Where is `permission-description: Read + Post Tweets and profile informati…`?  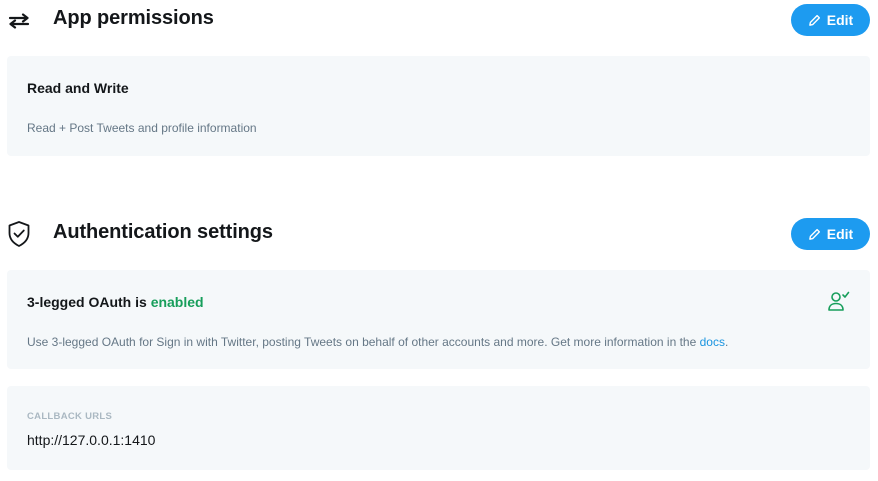 permission-description: Read + Post Tweets and profile informati… is located at coordinates (142, 128).